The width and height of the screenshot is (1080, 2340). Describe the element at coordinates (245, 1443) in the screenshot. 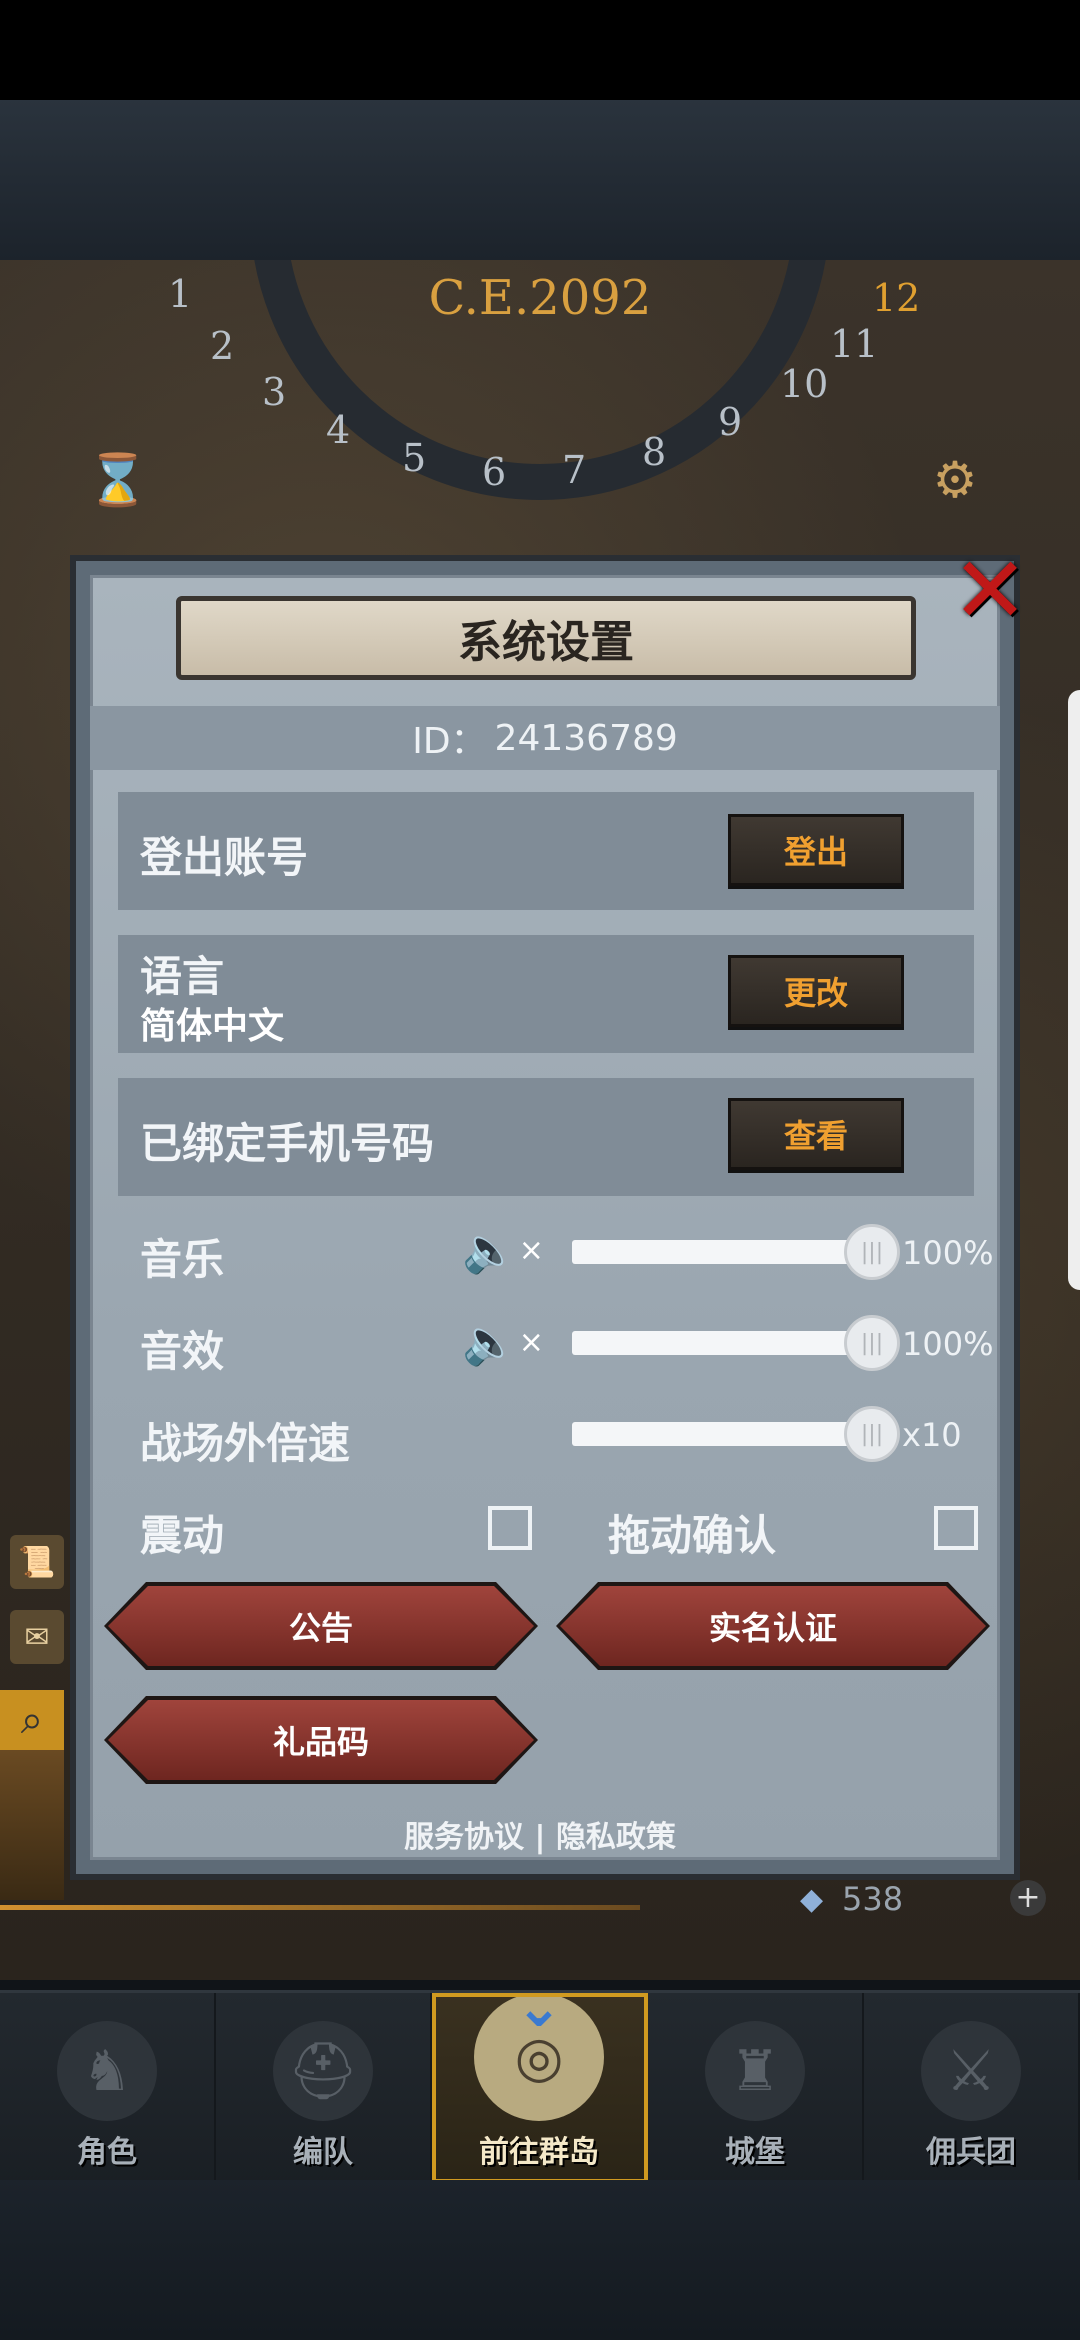

I see `speed-label: 战场外倍速` at that location.